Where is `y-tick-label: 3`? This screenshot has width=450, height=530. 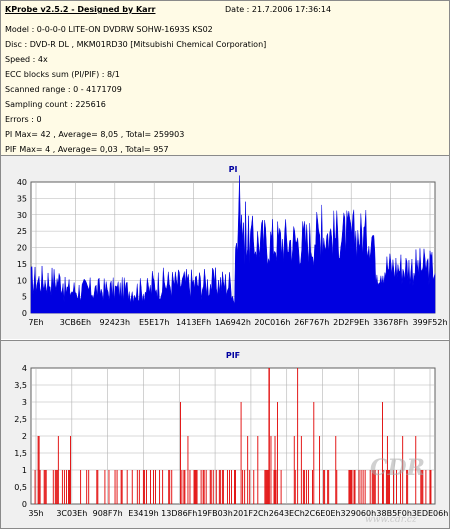 y-tick-label: 3 is located at coordinates (24, 402).